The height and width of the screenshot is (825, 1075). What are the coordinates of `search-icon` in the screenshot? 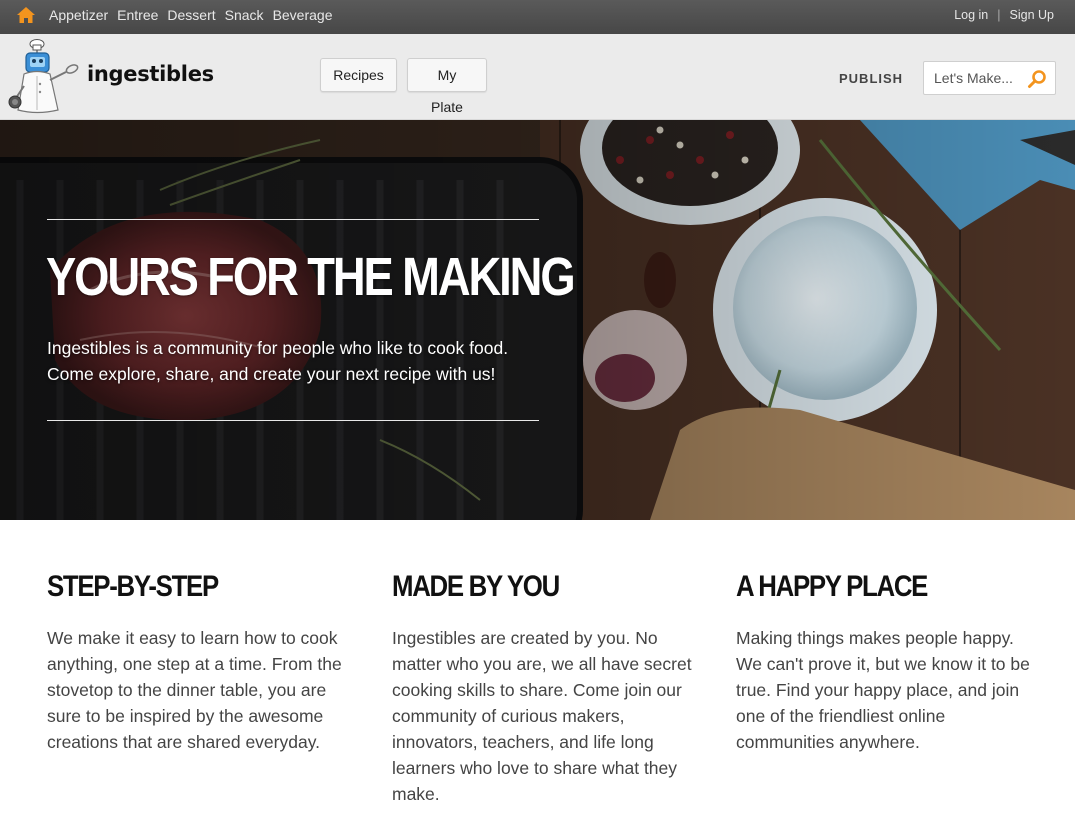 It's located at (1037, 79).